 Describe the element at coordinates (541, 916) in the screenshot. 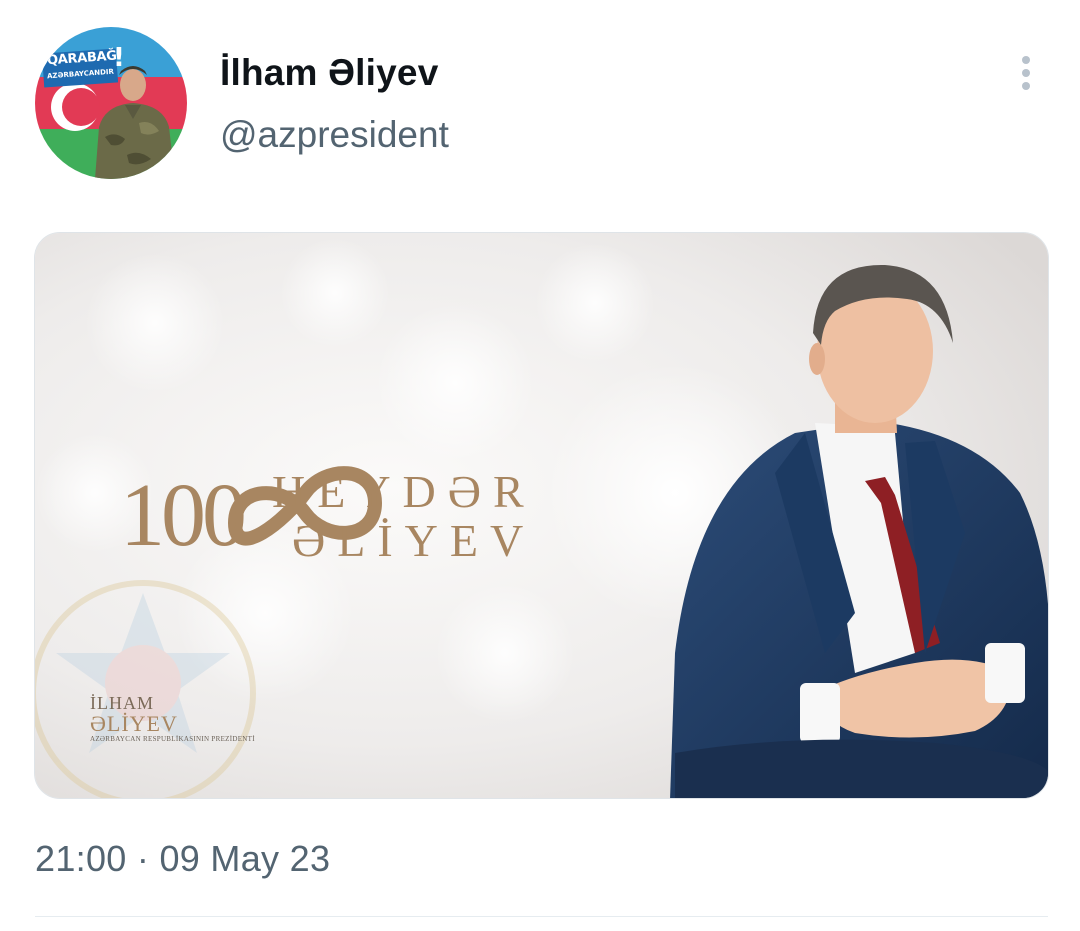

I see `divider` at that location.